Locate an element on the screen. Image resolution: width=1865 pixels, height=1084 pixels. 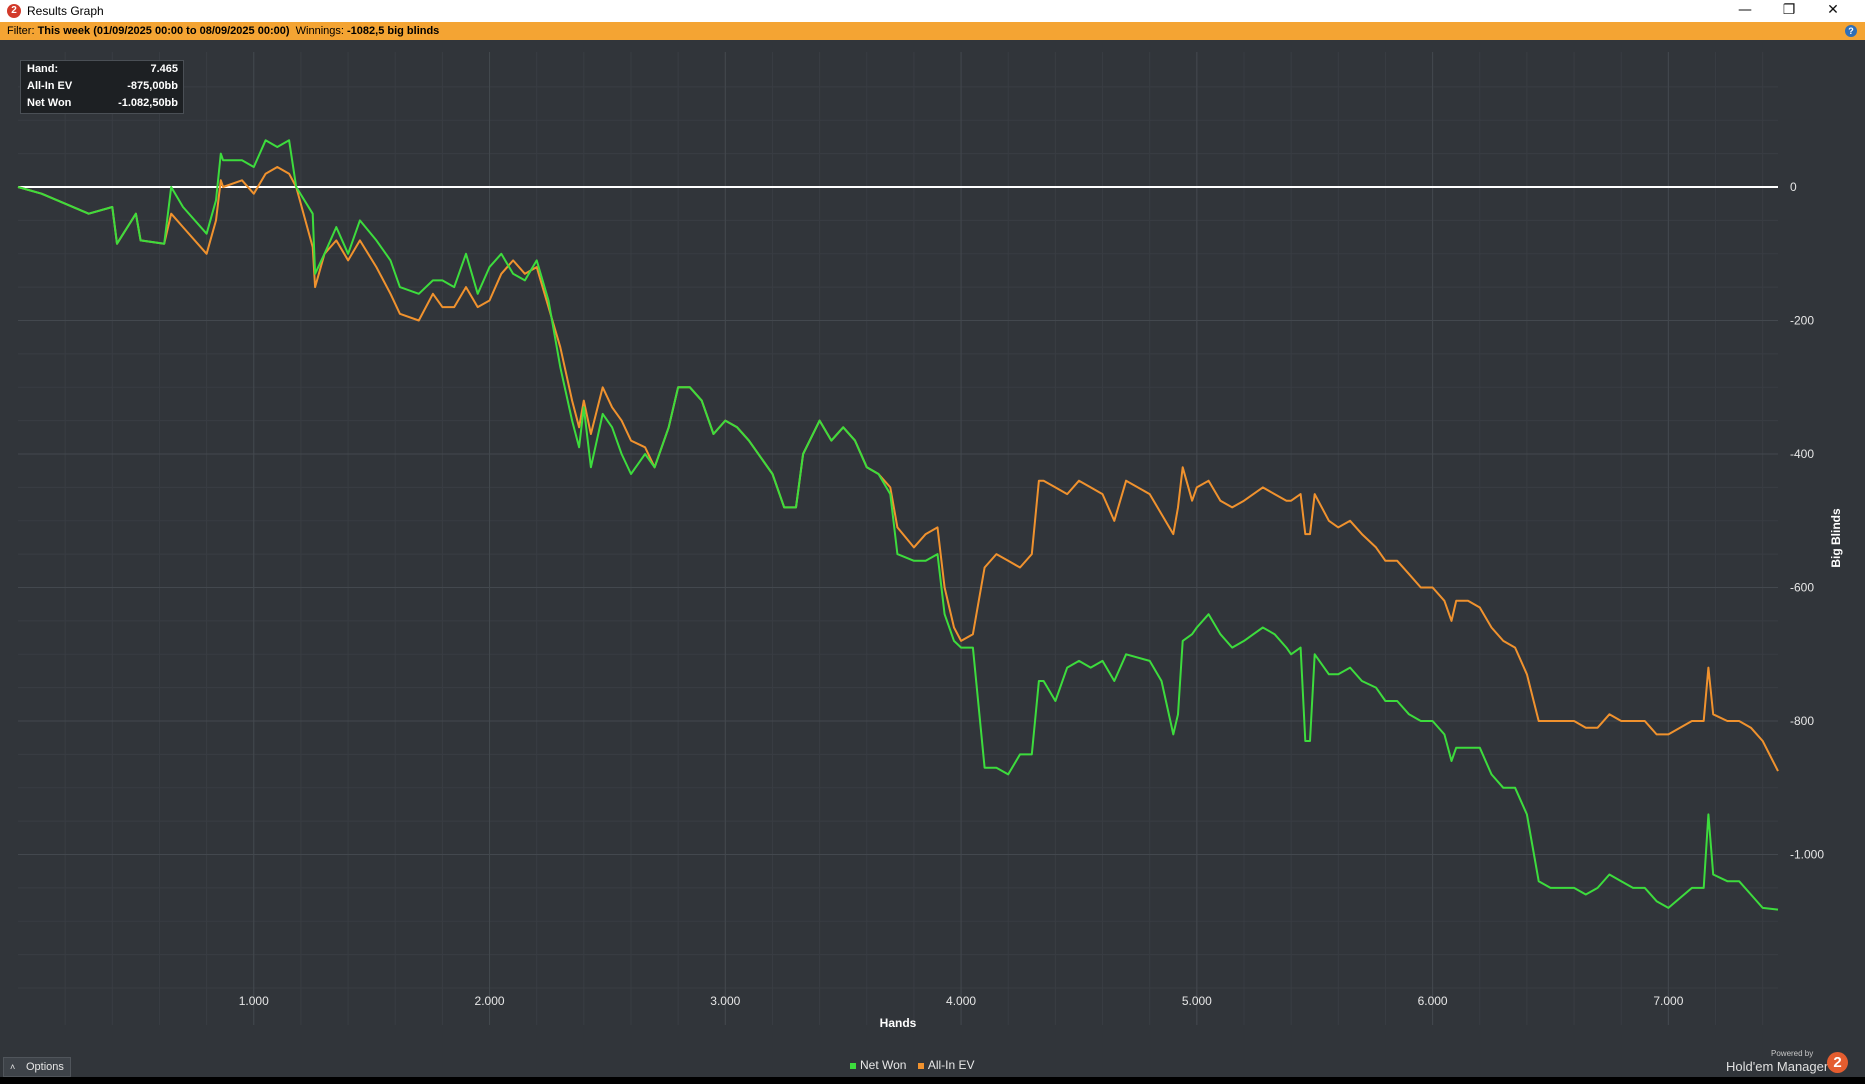
brand-logo-icon: 2 is located at coordinates (1837, 1062).